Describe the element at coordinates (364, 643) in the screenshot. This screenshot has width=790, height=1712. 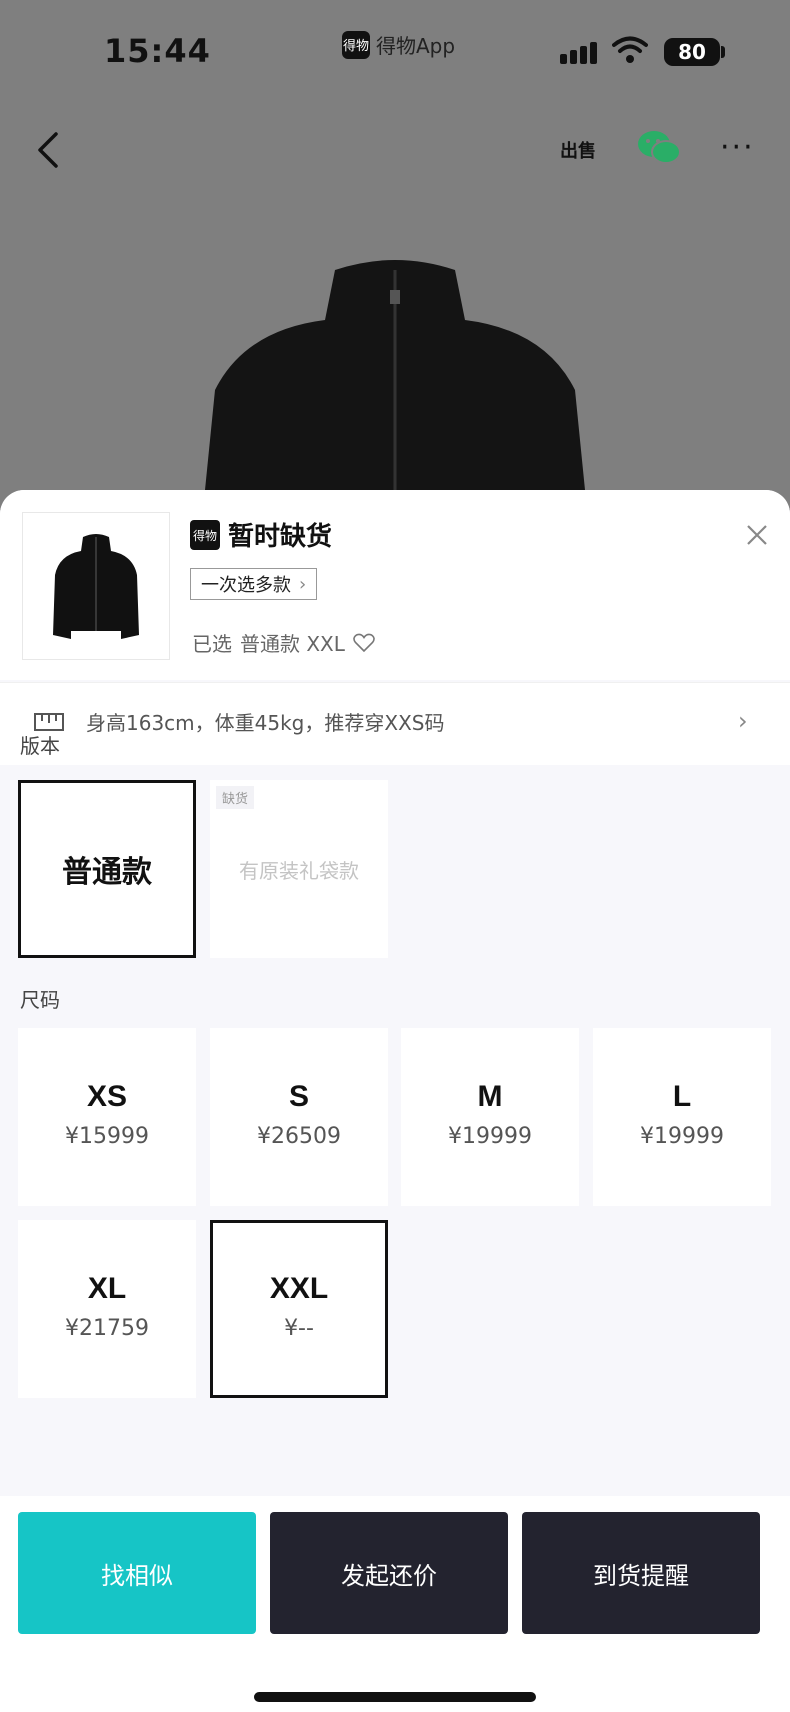
I see `heart-icon` at that location.